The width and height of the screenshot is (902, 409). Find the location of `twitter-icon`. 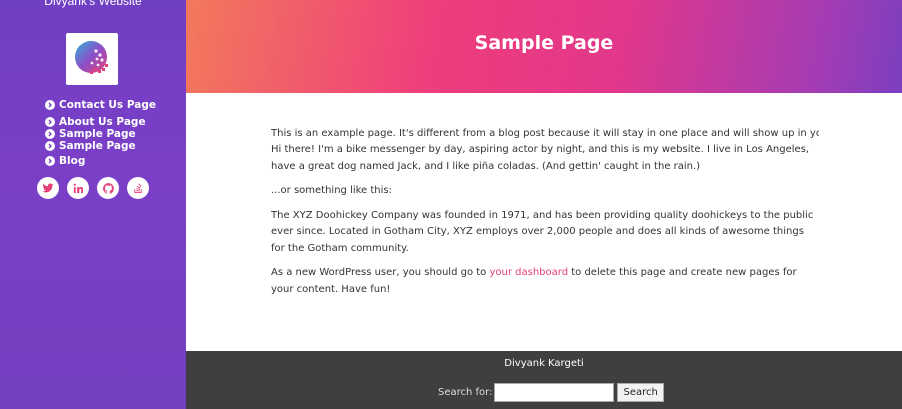

twitter-icon is located at coordinates (48, 188).